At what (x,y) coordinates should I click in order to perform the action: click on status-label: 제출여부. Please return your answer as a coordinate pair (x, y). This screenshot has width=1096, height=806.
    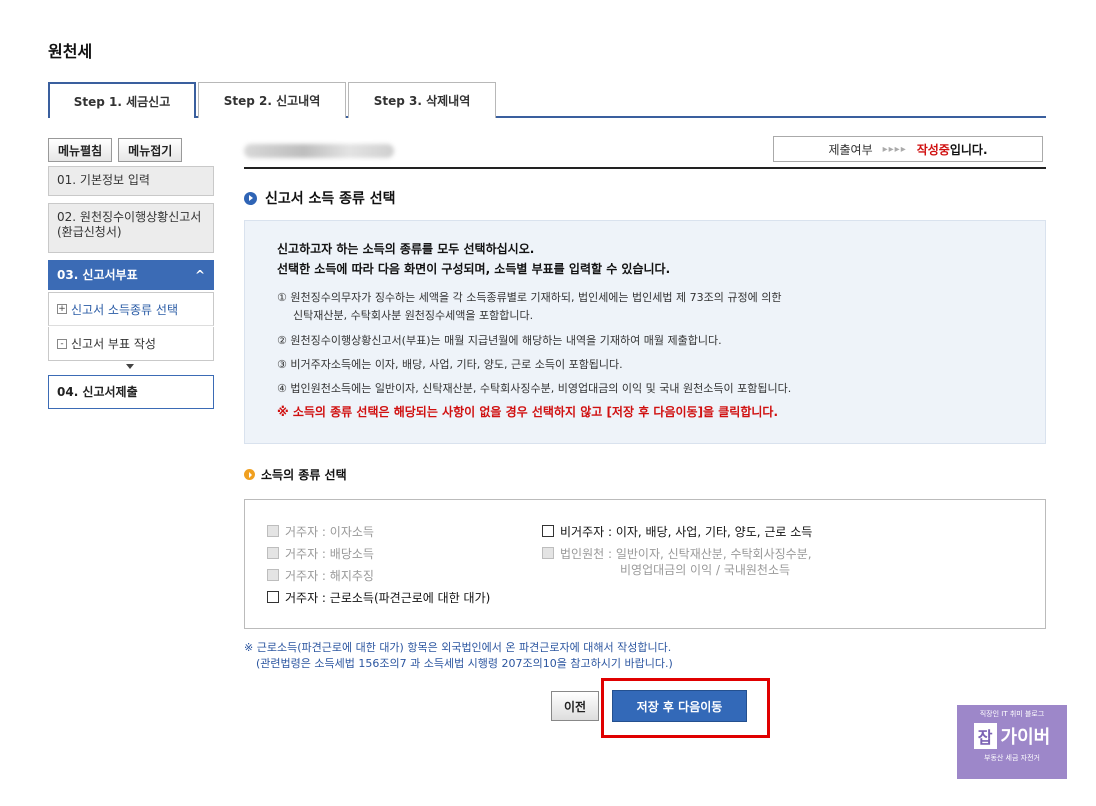
    Looking at the image, I should click on (850, 149).